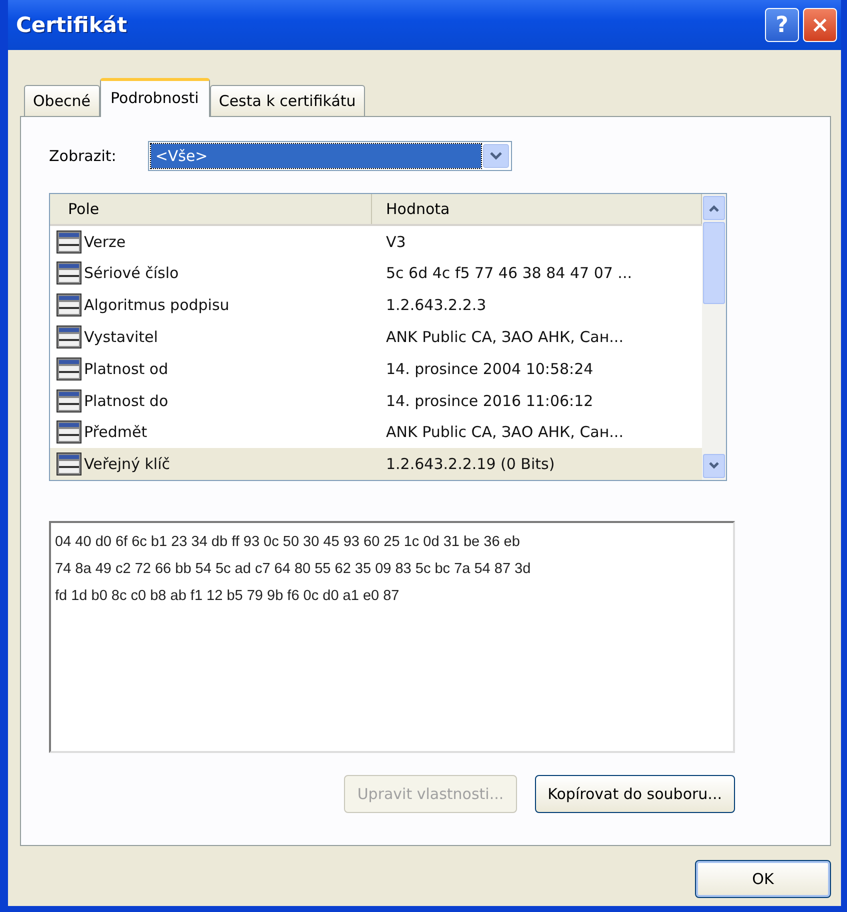 The image size is (847, 912). I want to click on hex-line: 74 8a 49 c2 72 66 bb 54 5c ad c7 64 80 55 62 35 09 83 5c bc 7a 54 87 3d, so click(293, 569).